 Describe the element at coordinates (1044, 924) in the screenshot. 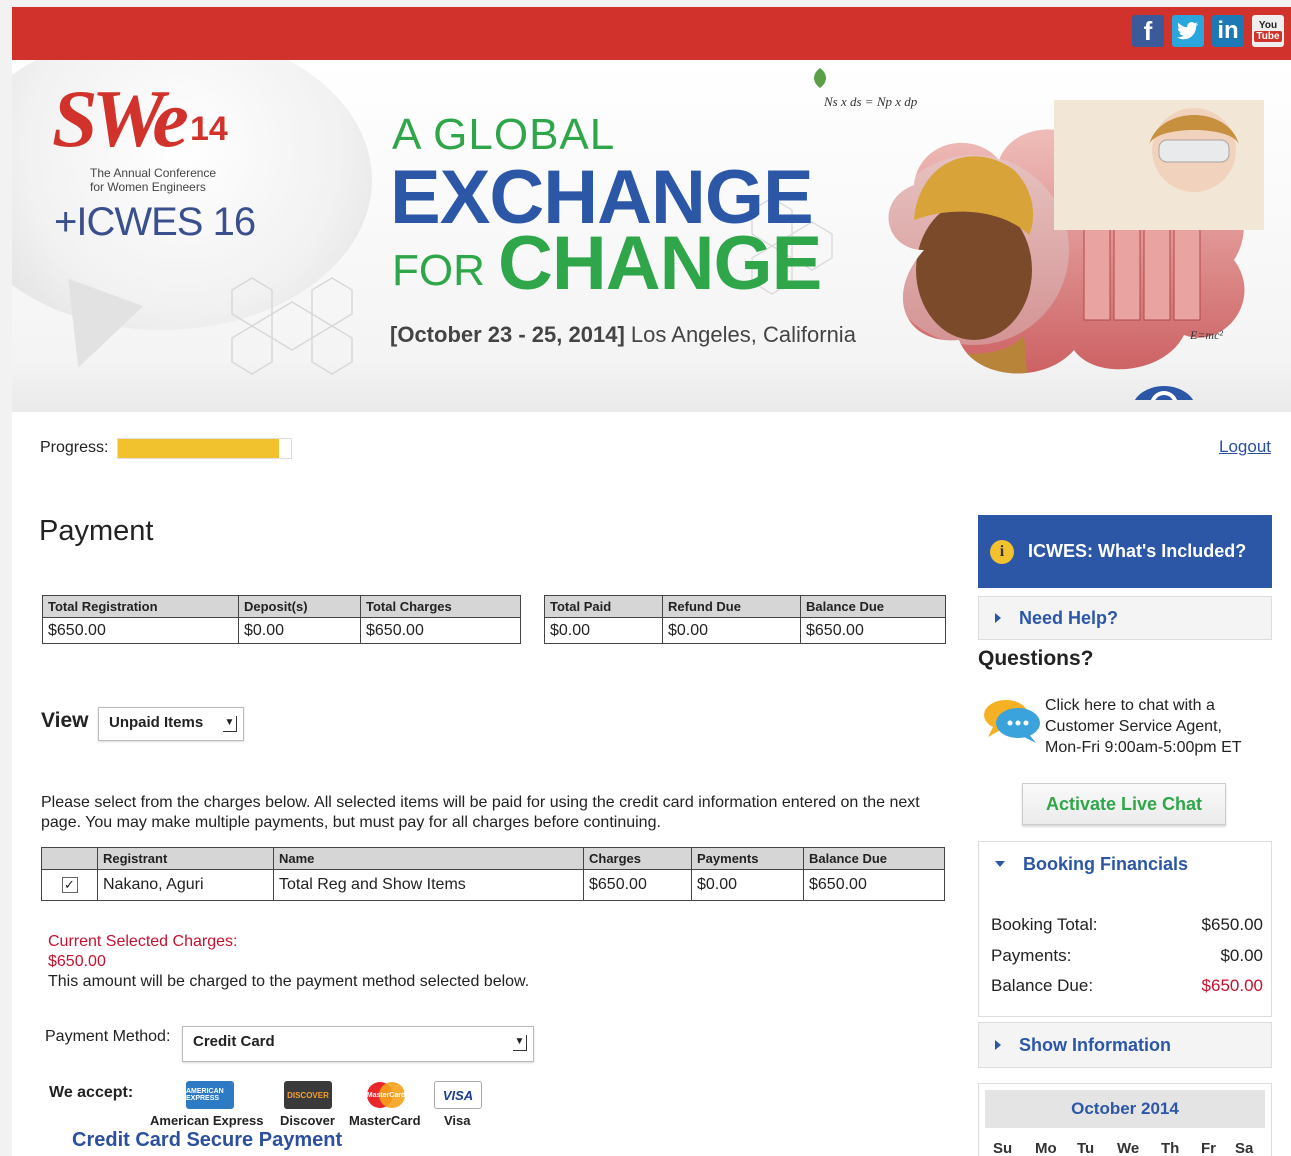

I see `booking-total-label: Booking Total:` at that location.